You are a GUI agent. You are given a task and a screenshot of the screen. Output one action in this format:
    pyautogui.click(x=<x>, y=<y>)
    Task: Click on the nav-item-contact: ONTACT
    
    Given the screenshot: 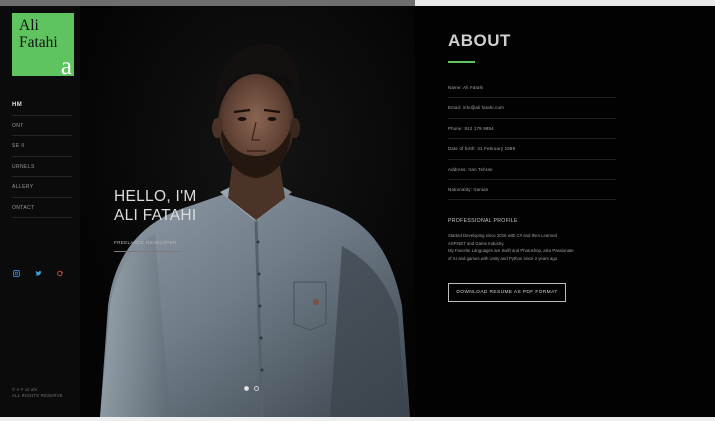 What is the action you would take?
    pyautogui.click(x=42, y=208)
    